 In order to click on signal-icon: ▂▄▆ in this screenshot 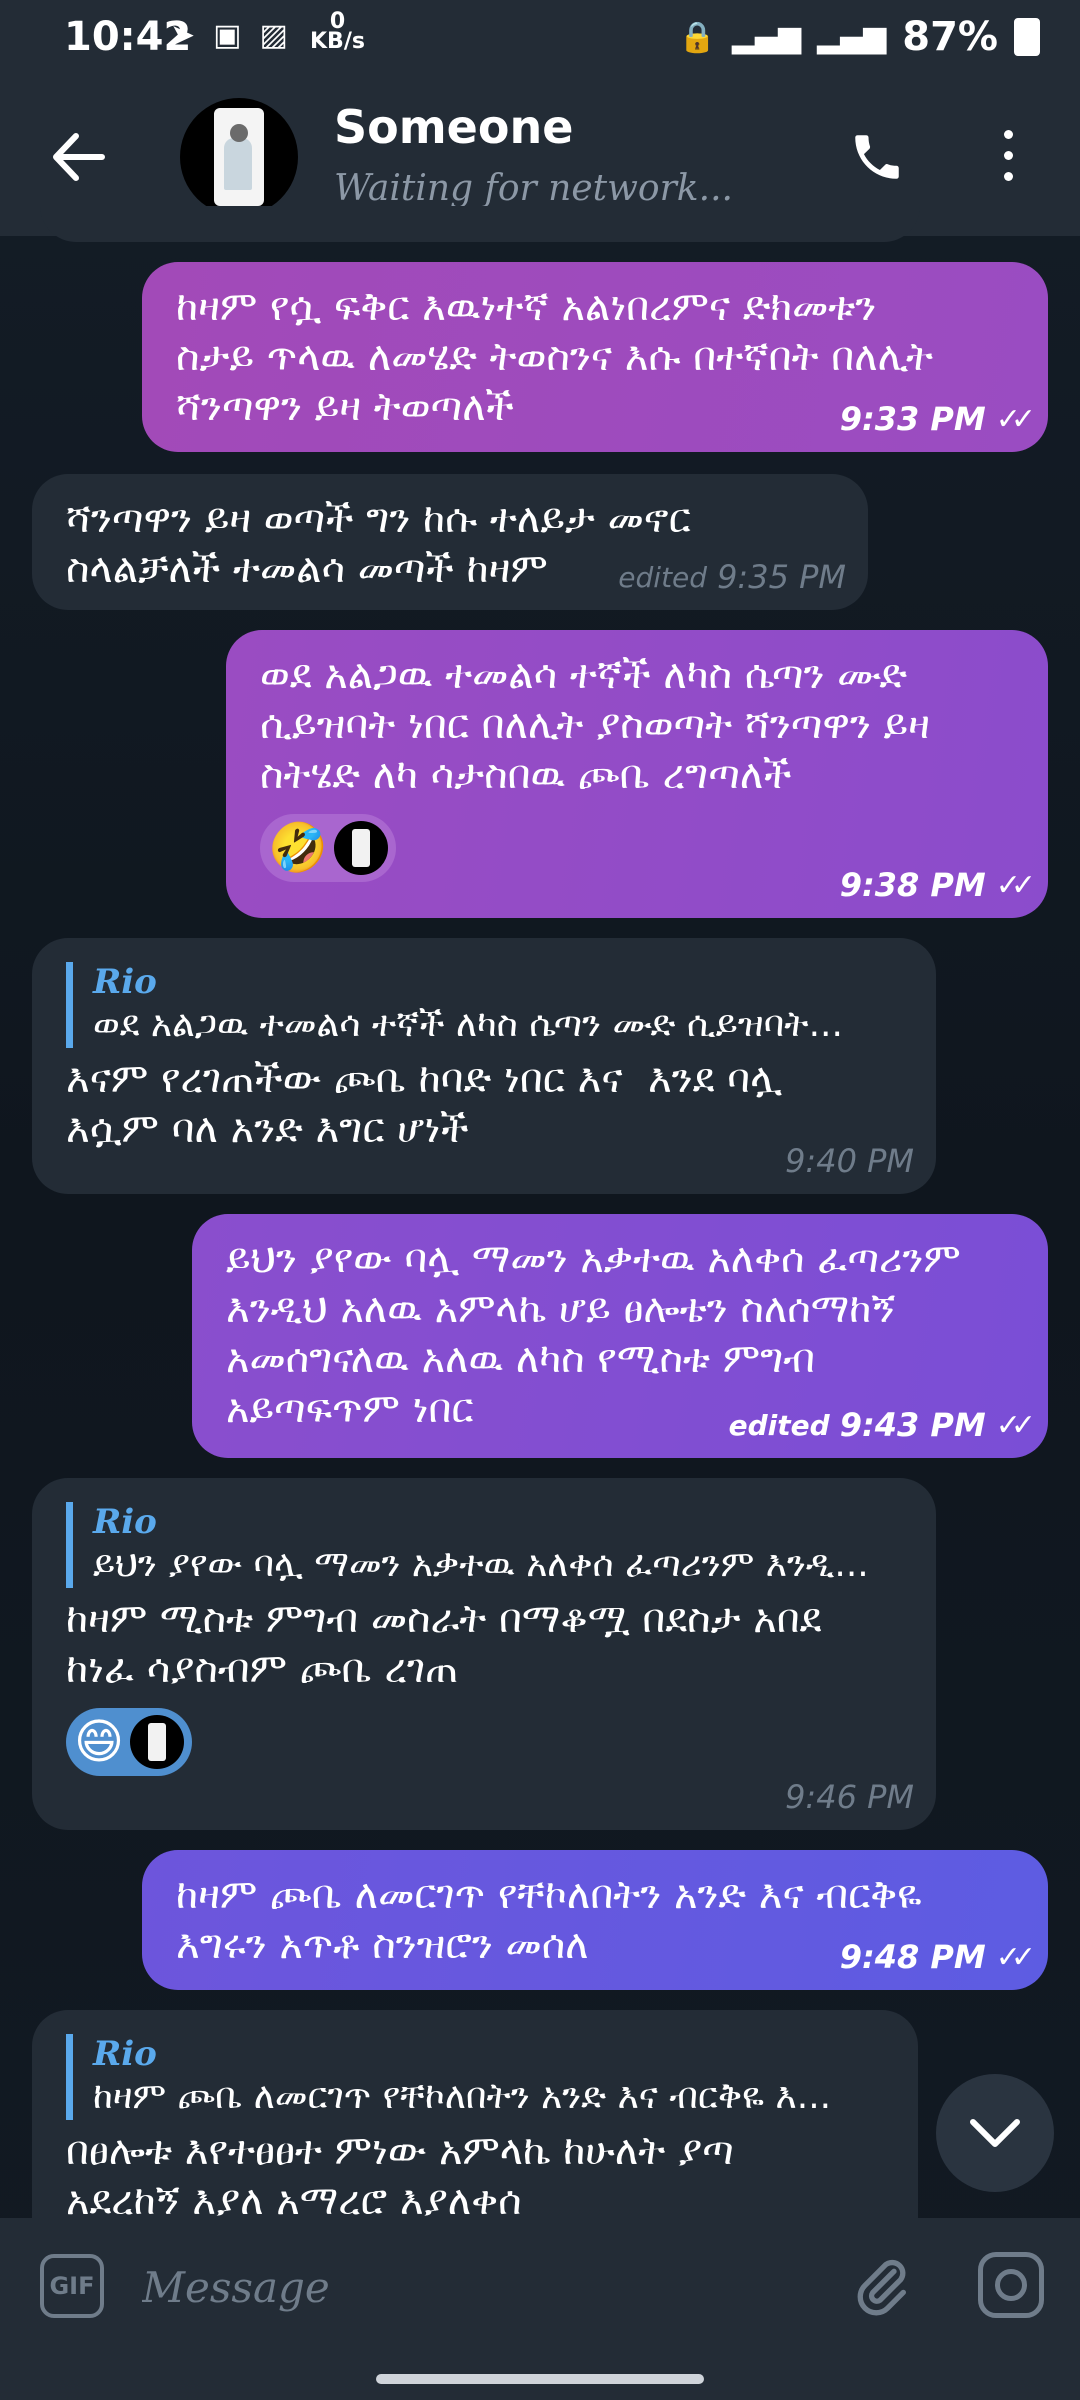, I will do `click(766, 37)`.